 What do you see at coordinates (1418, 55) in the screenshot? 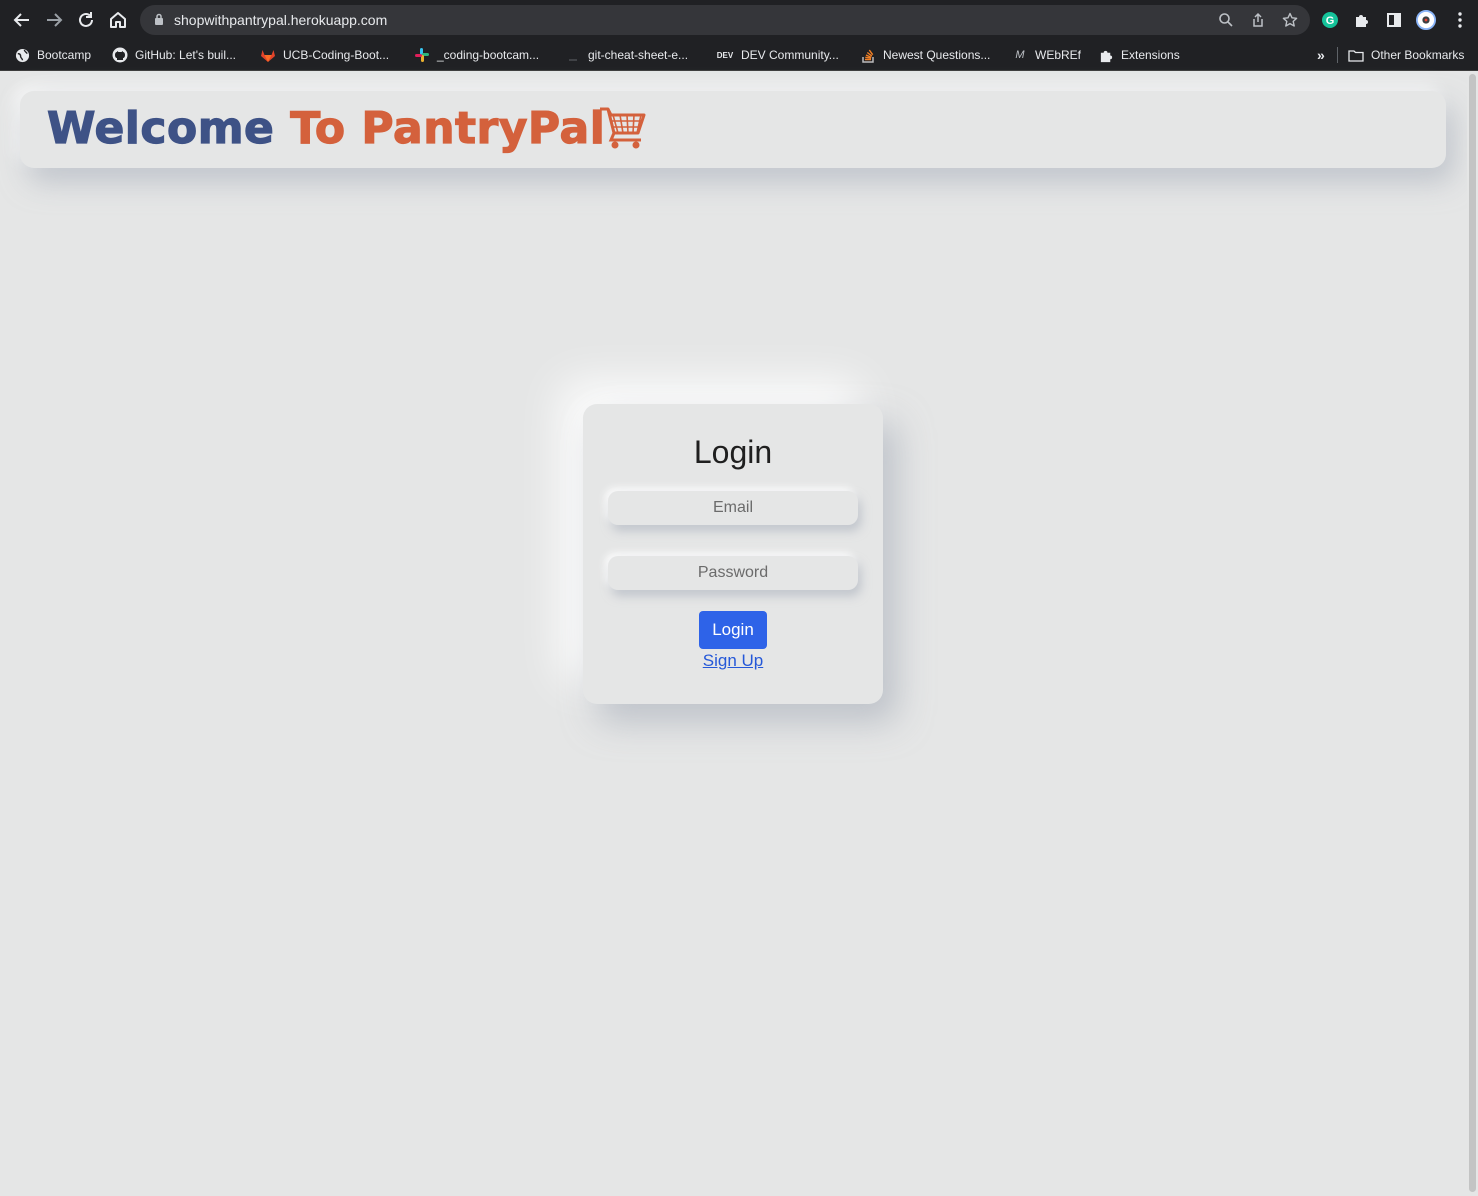
I see `bookmark-label: Other Bookmarks` at bounding box center [1418, 55].